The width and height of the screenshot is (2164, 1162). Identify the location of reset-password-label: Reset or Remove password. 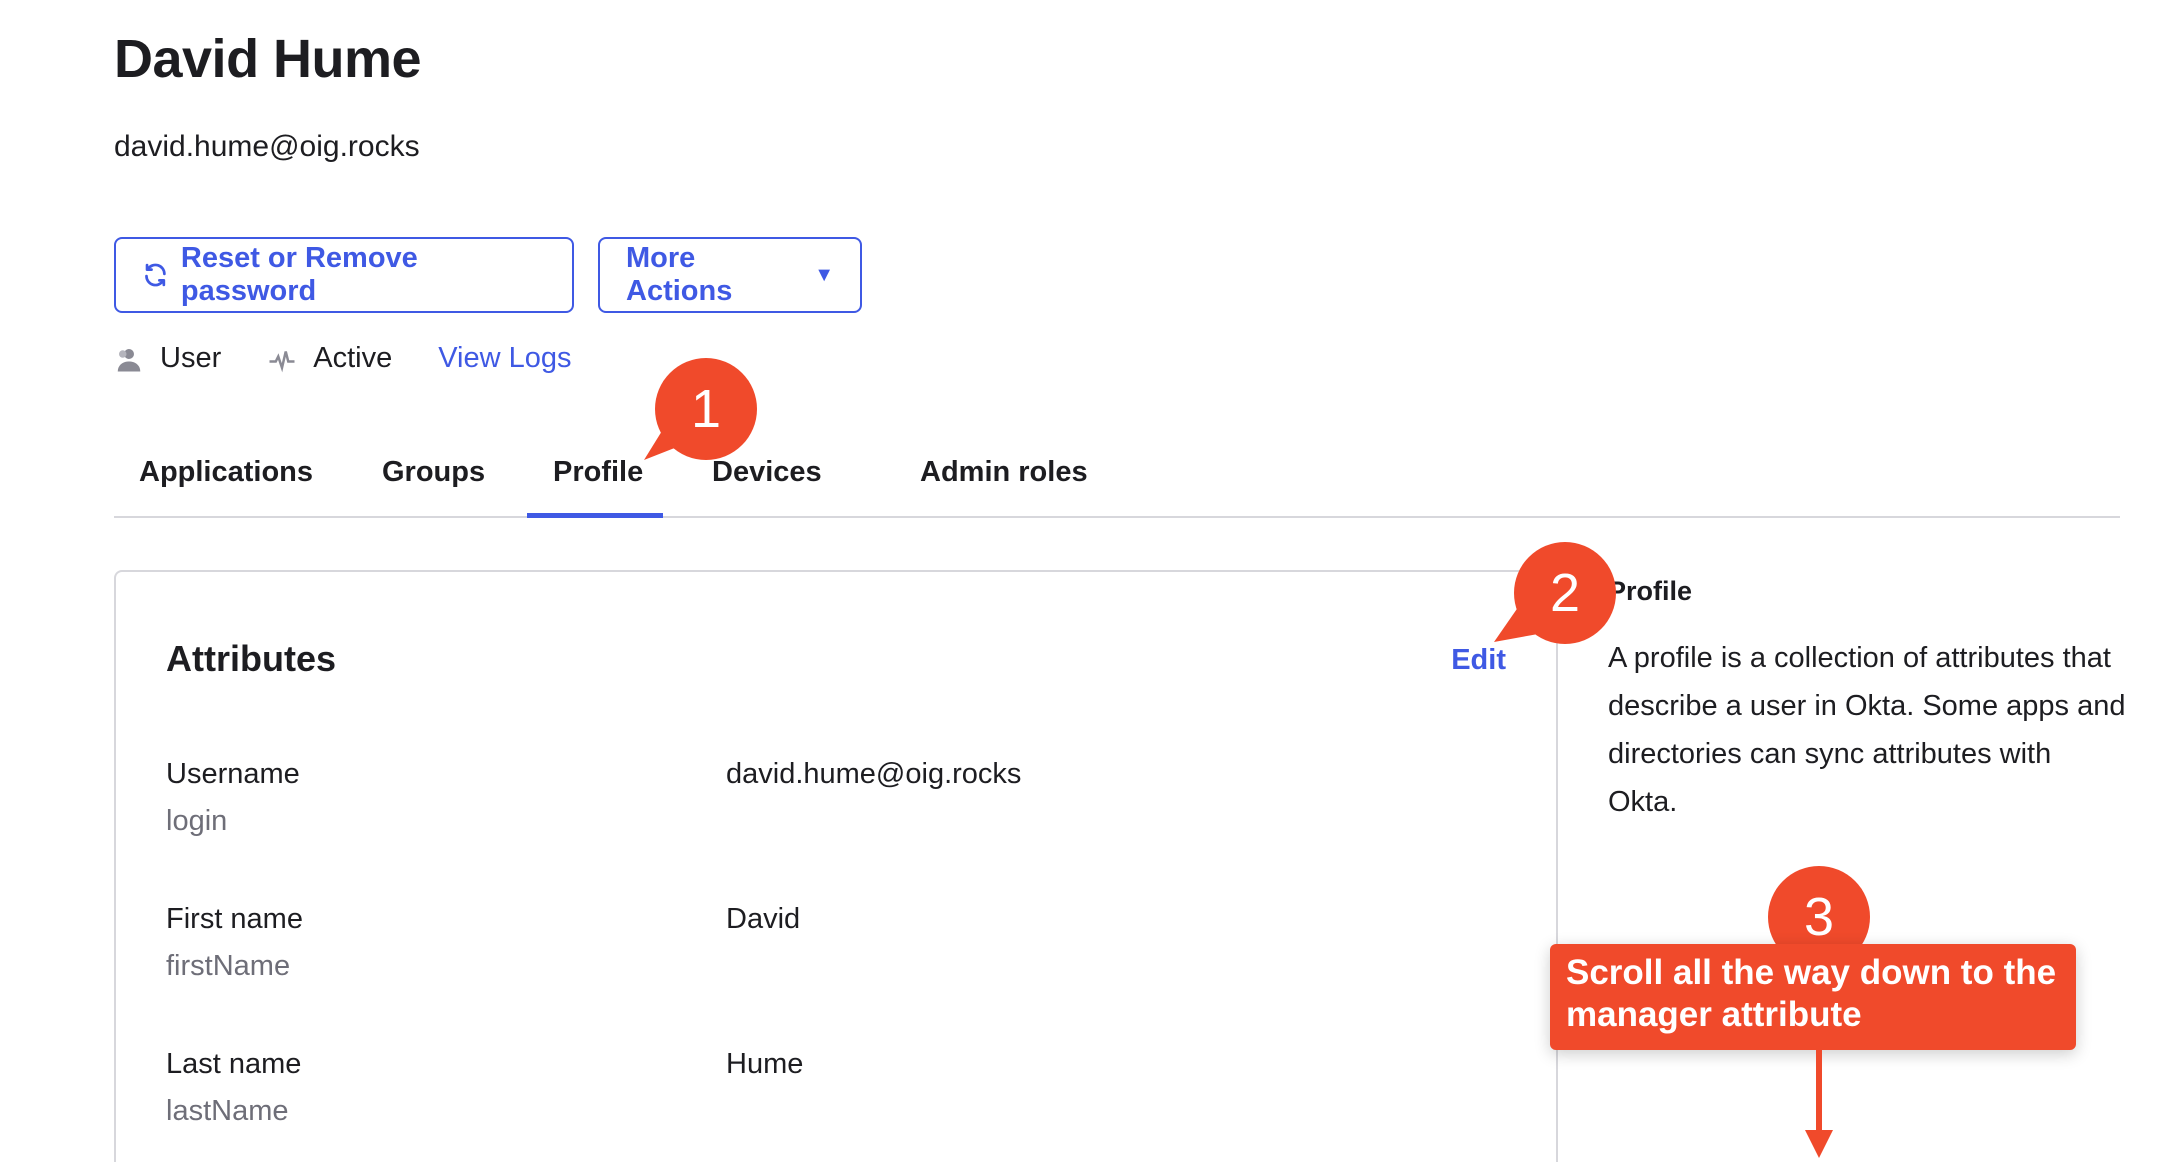
(299, 274).